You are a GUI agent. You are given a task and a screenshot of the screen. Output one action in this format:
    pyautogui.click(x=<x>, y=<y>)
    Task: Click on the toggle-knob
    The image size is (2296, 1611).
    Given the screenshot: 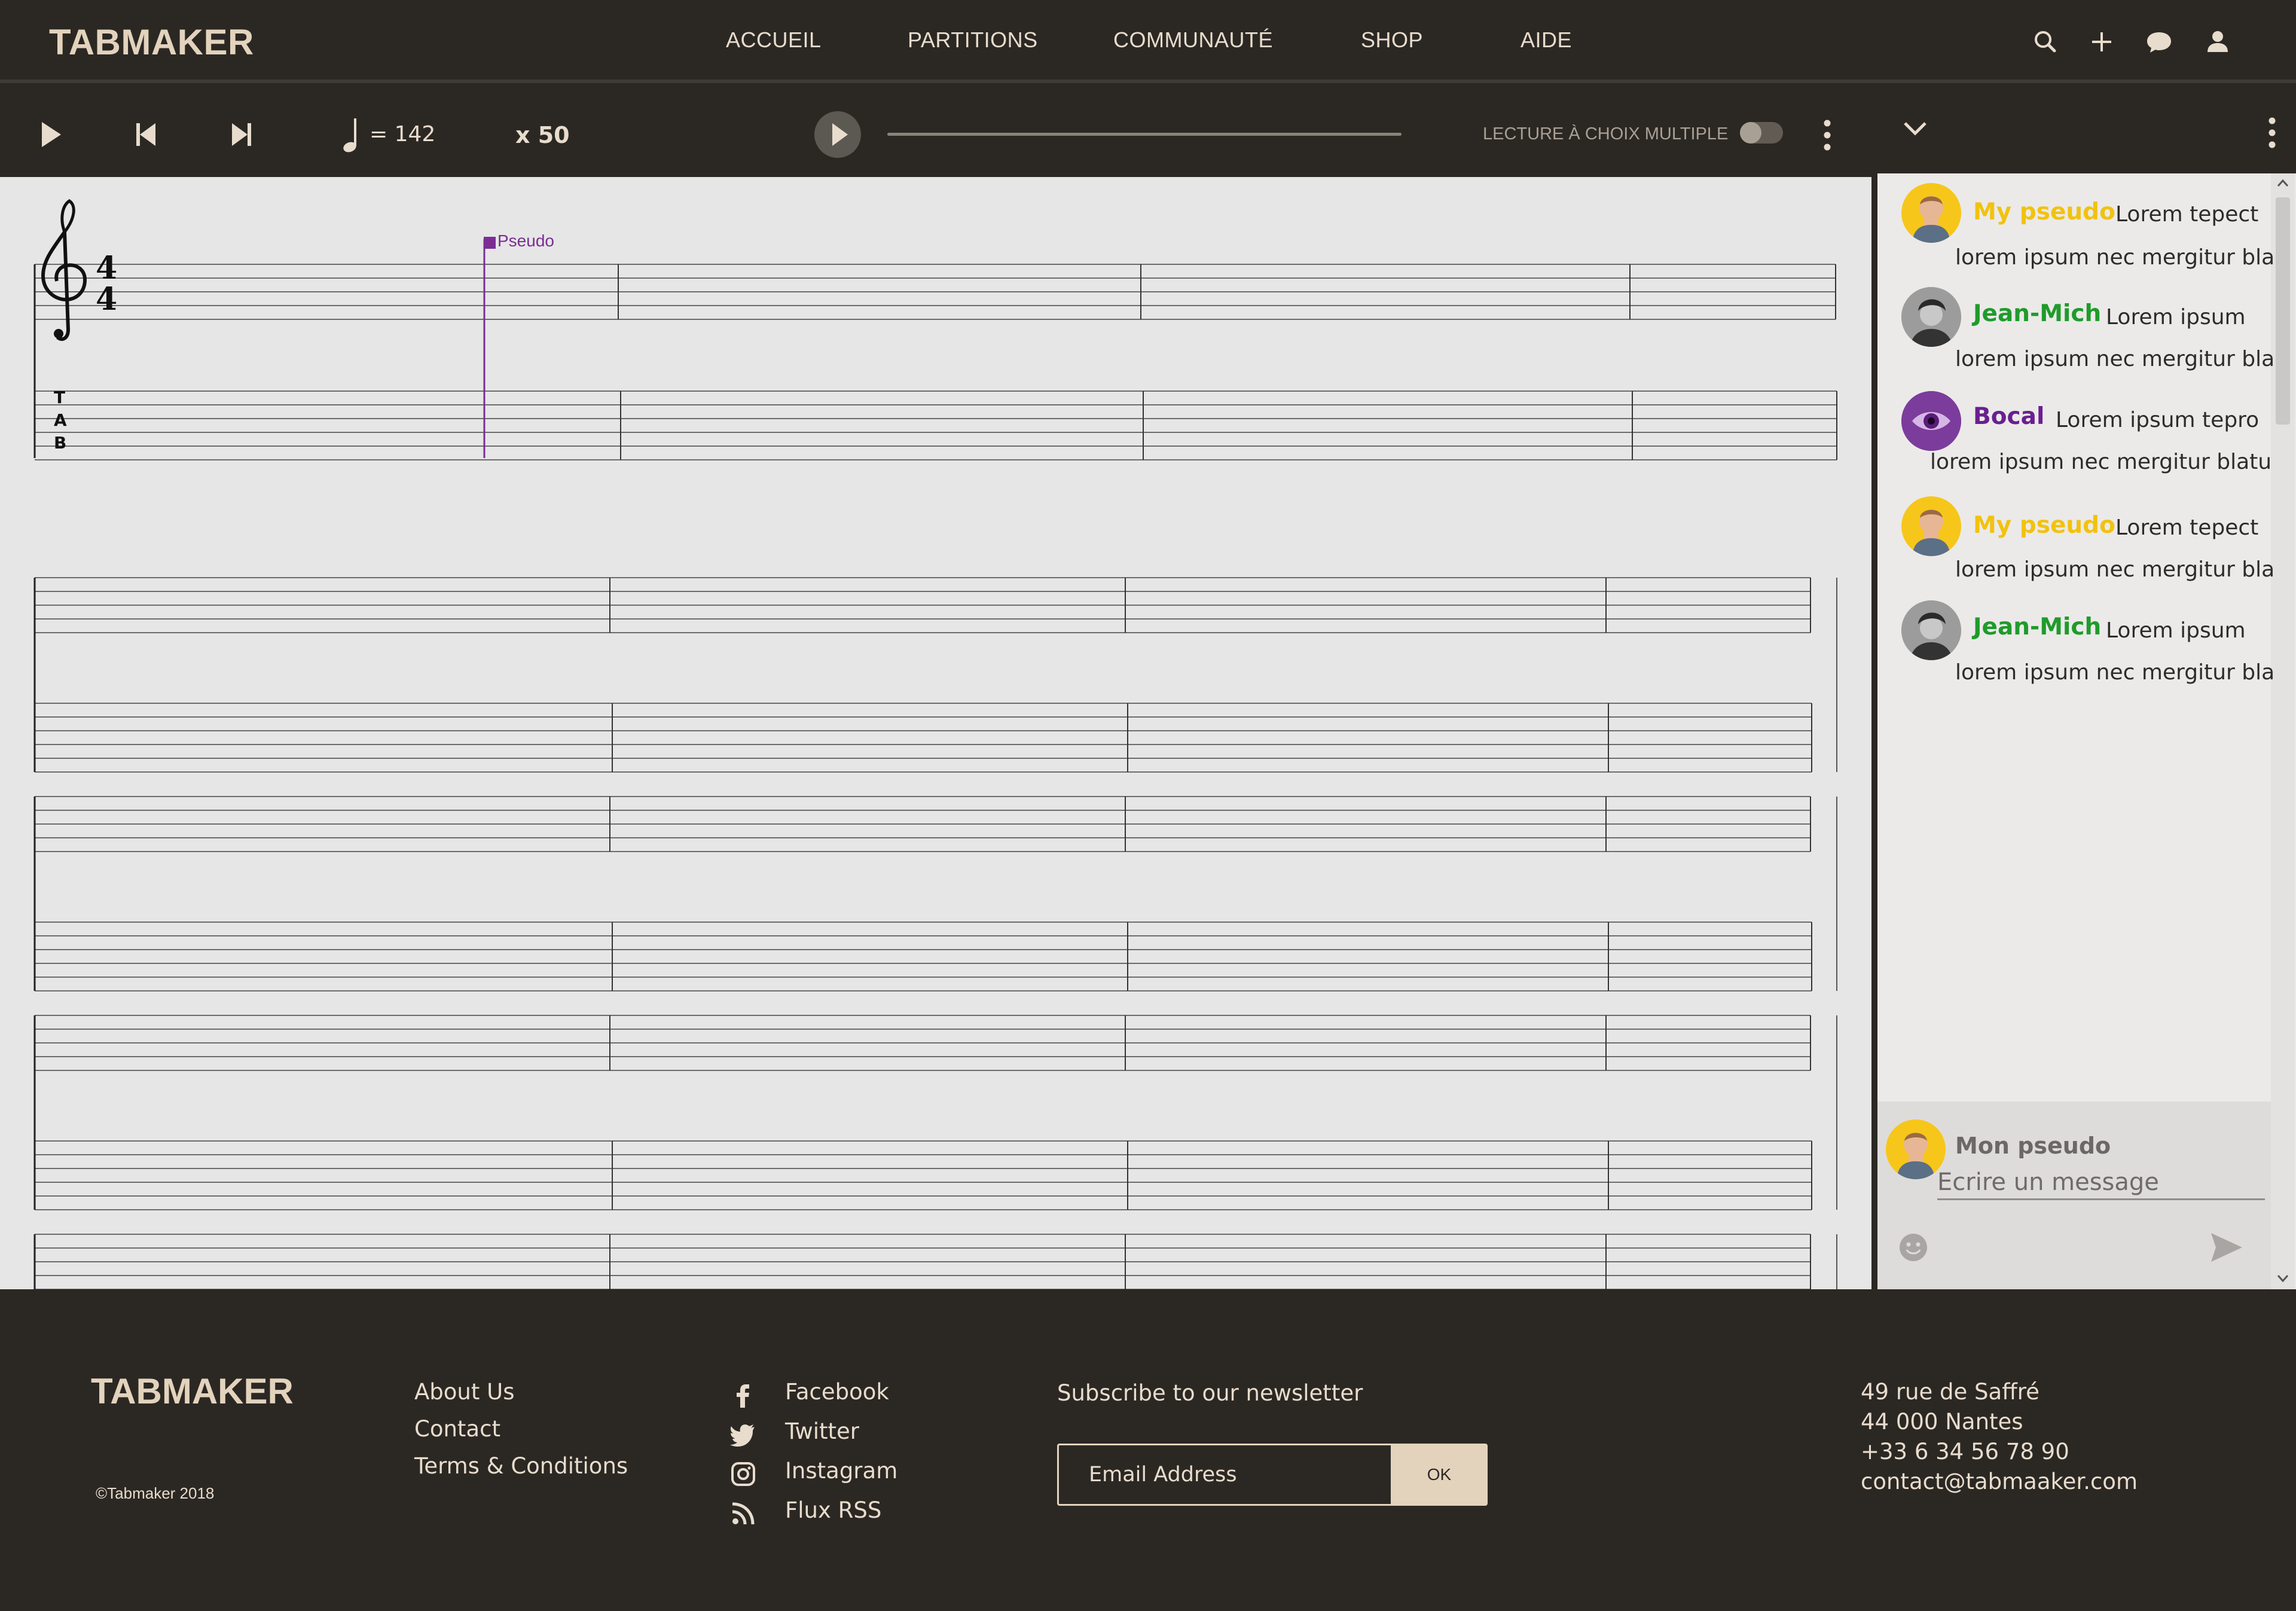 What is the action you would take?
    pyautogui.click(x=1750, y=133)
    